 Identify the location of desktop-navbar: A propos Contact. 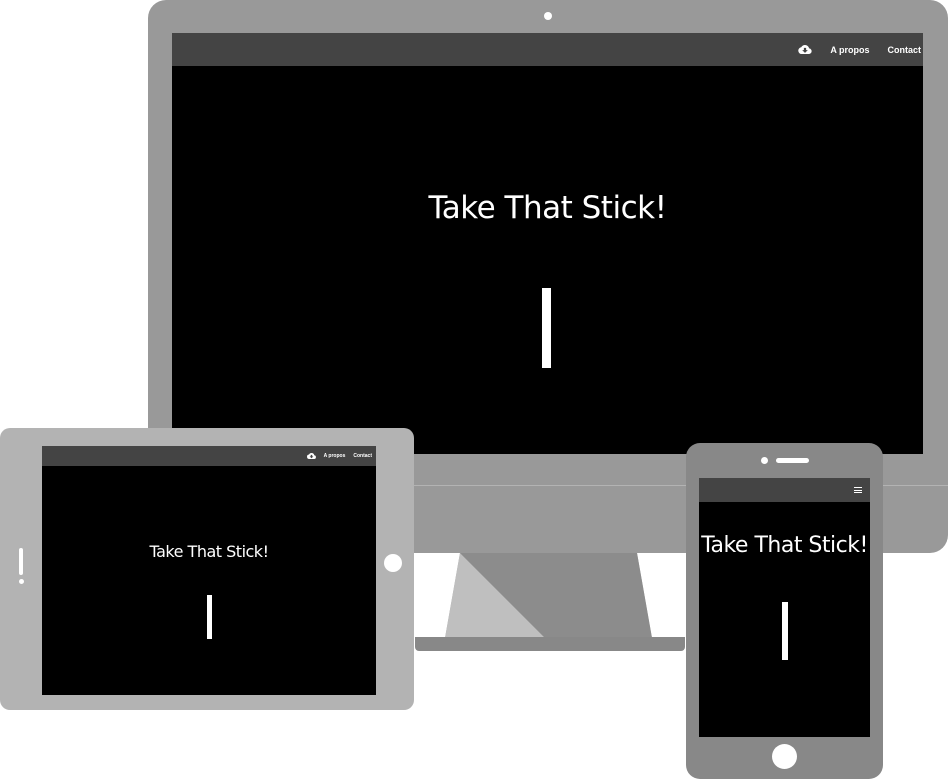
(547, 49).